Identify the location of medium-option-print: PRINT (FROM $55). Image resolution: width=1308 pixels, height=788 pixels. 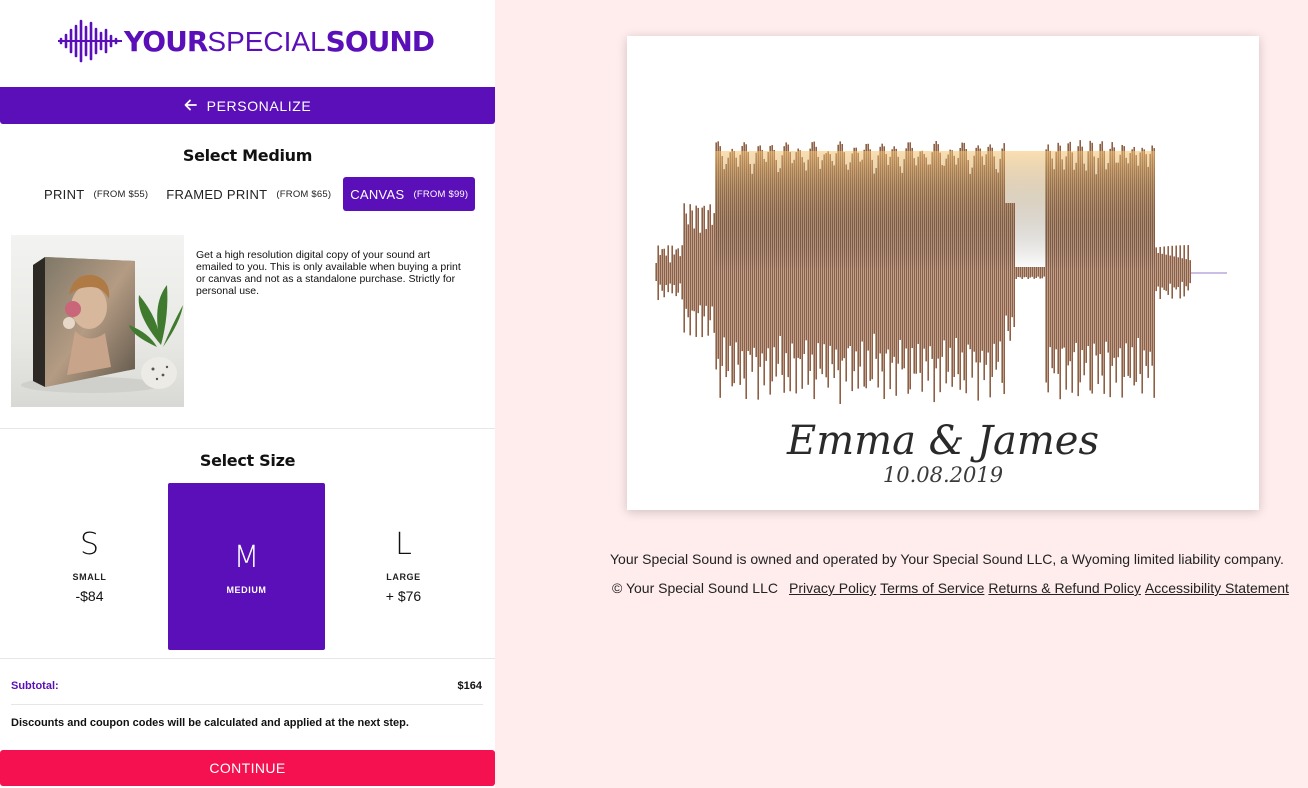
(96, 194).